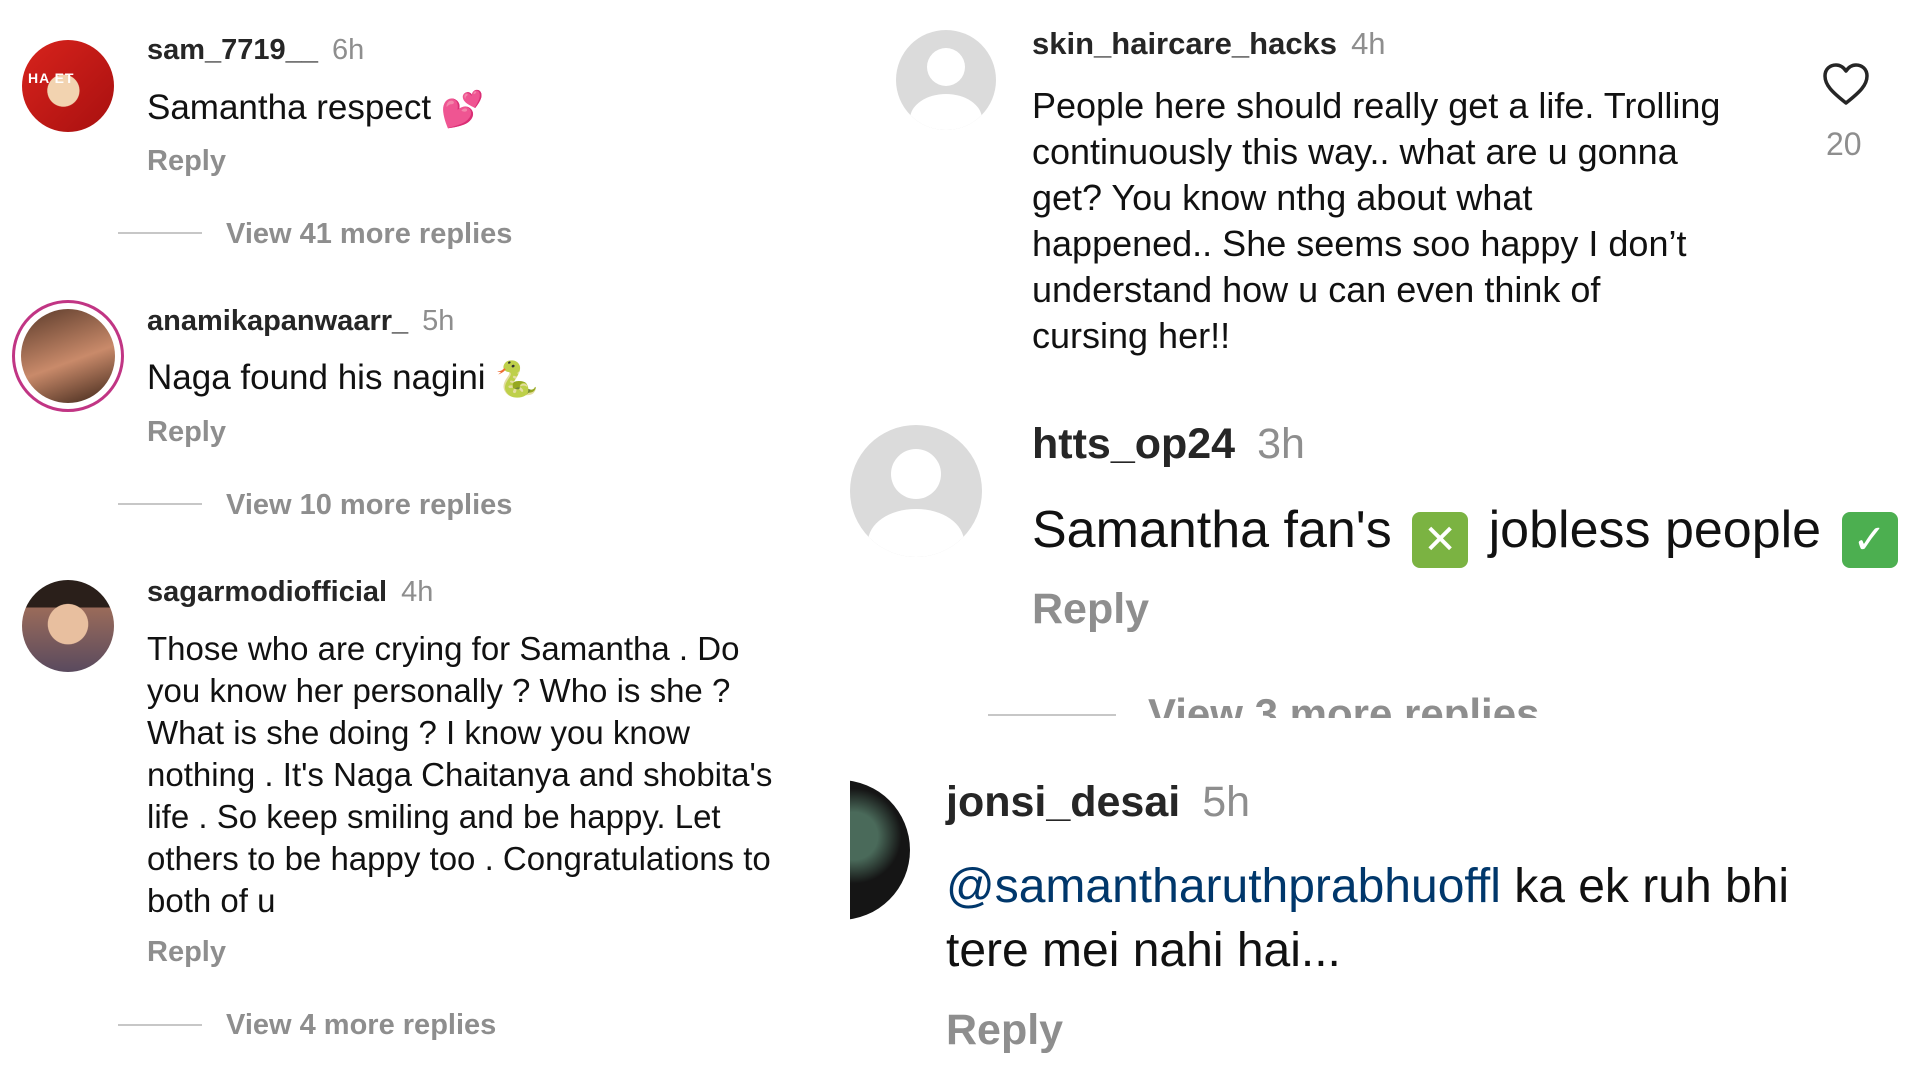  What do you see at coordinates (1655, 530) in the screenshot?
I see `comment-body: jobless people` at bounding box center [1655, 530].